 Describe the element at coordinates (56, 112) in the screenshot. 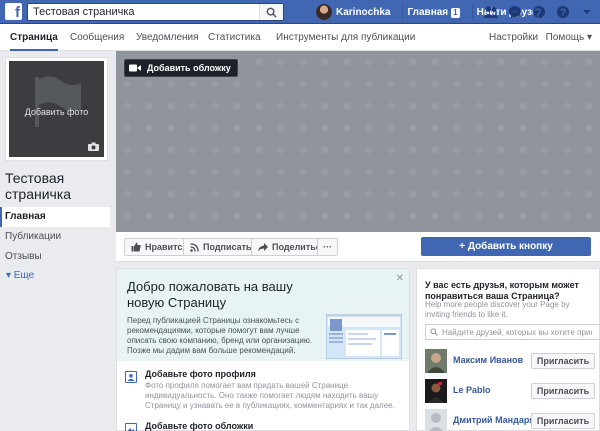

I see `add-photo-label: Добавить фото` at that location.